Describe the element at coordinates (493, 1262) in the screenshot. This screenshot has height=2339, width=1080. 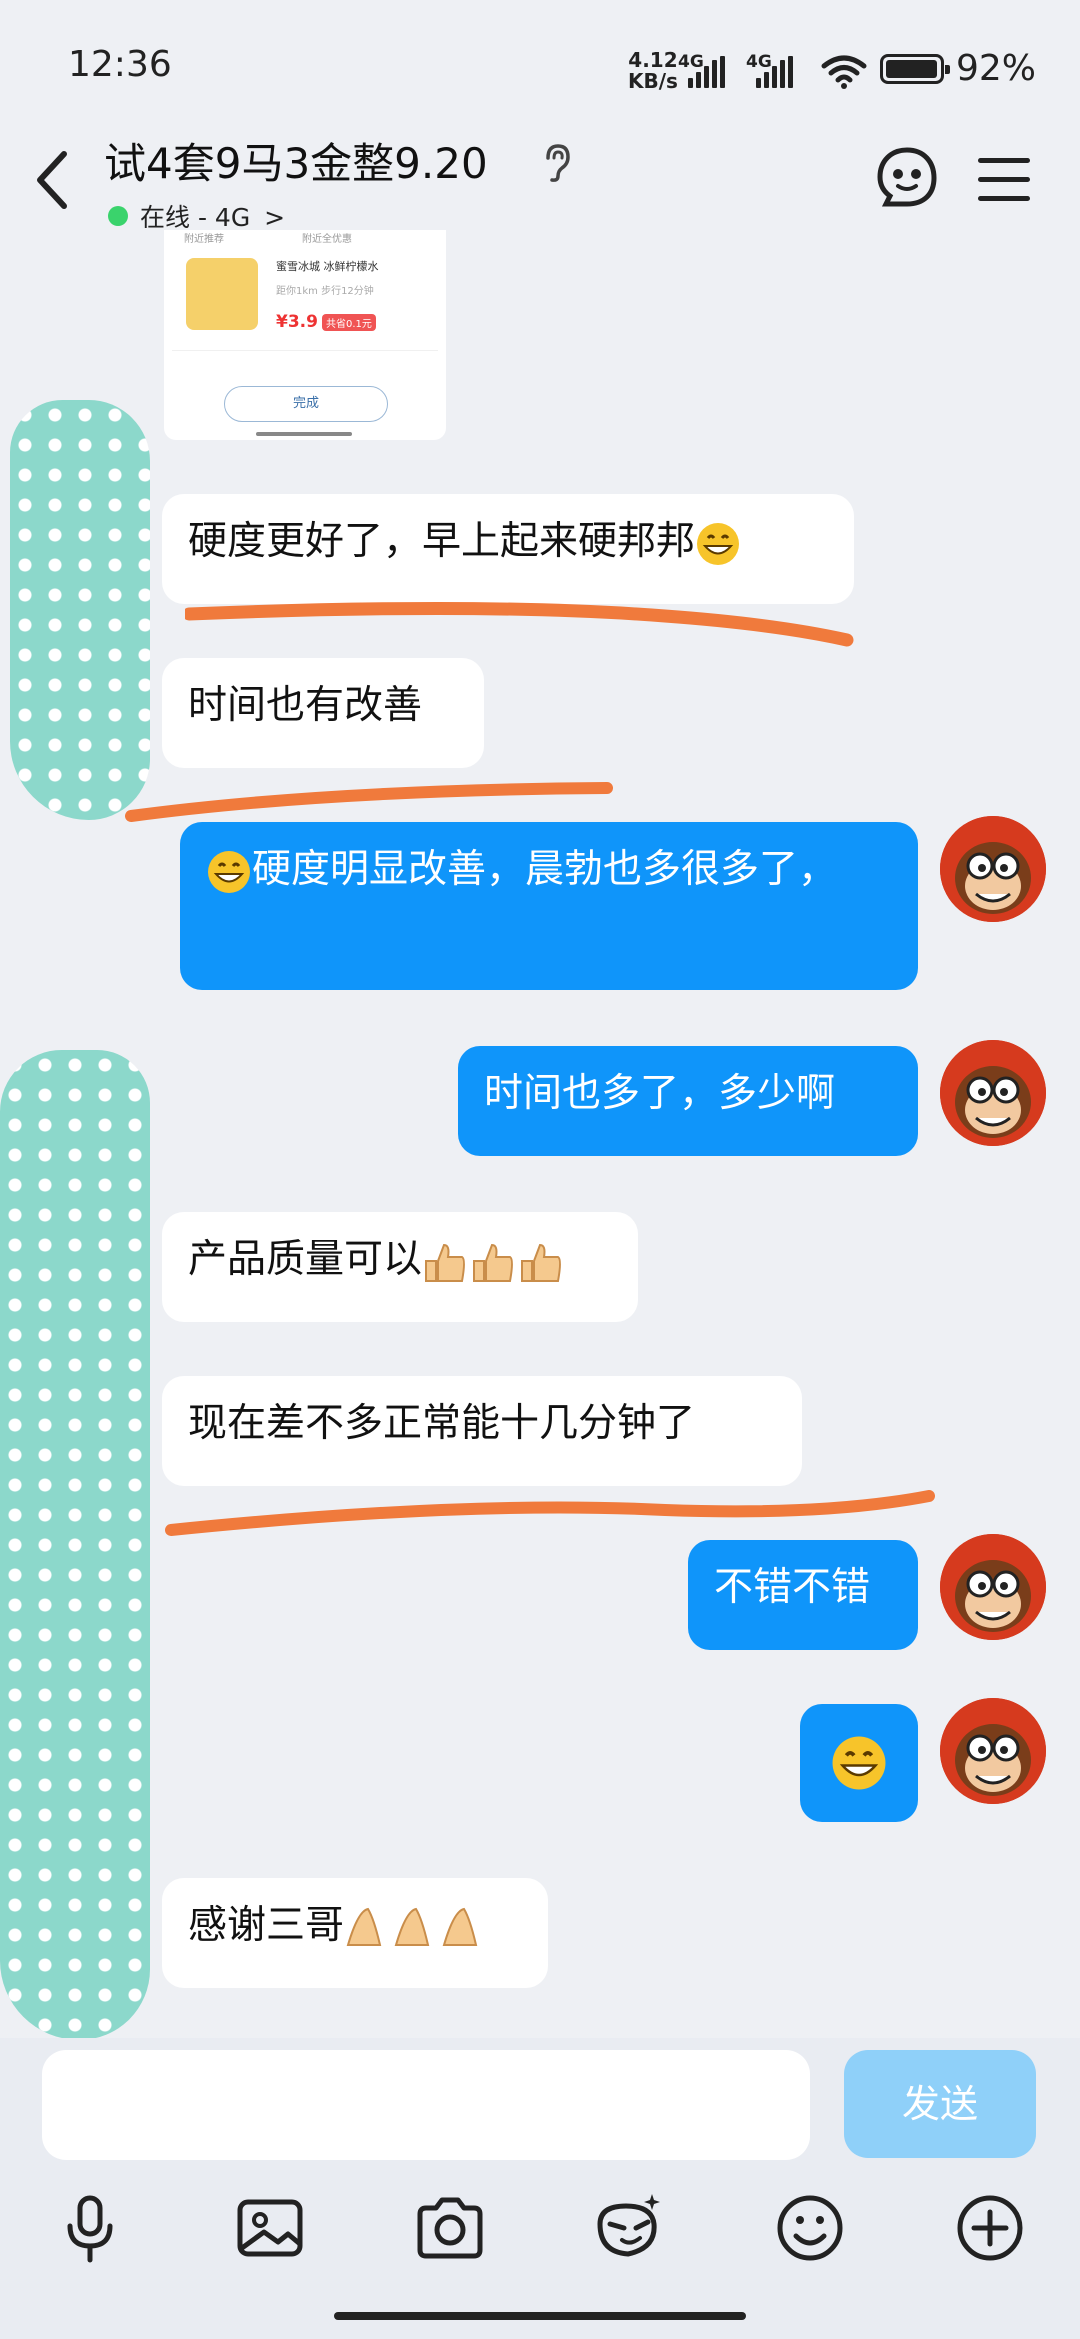
I see `thumbs-up-emoji` at that location.